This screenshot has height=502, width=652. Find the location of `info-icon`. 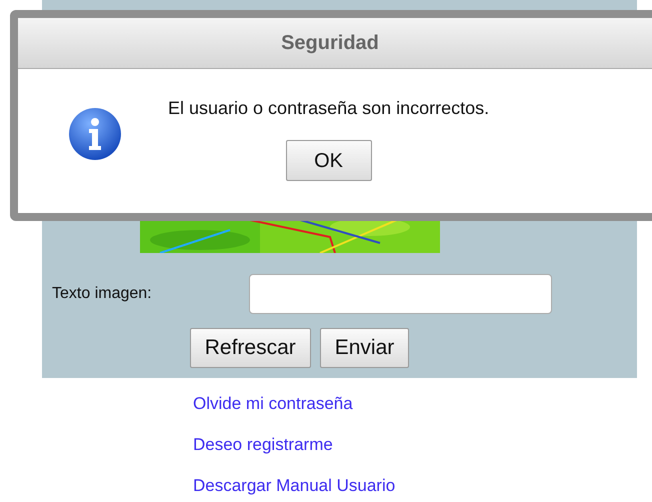

info-icon is located at coordinates (95, 134).